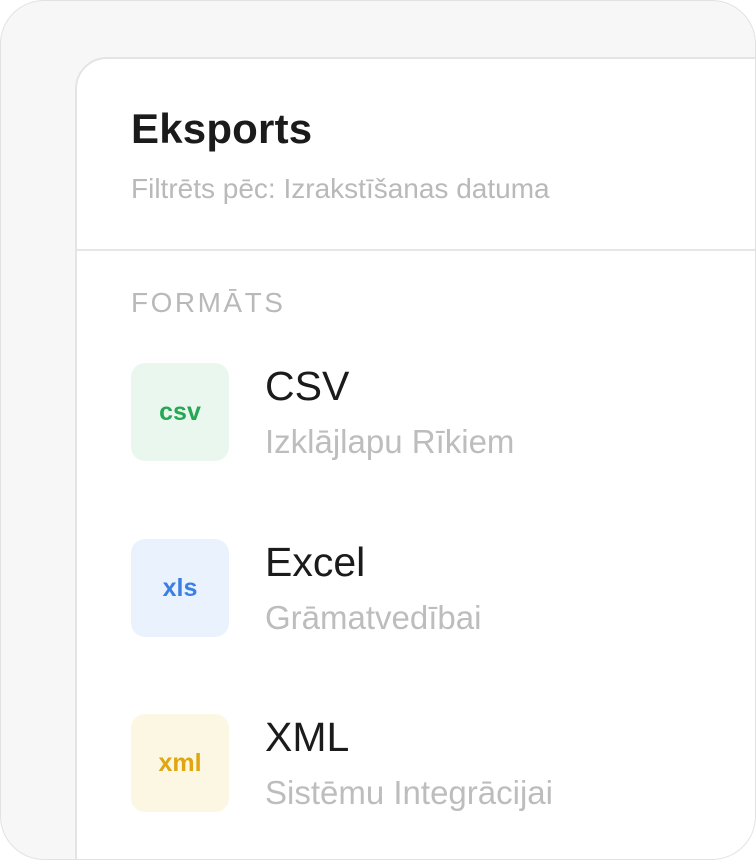 The height and width of the screenshot is (860, 756). What do you see at coordinates (315, 562) in the screenshot?
I see `format-title: Excel` at bounding box center [315, 562].